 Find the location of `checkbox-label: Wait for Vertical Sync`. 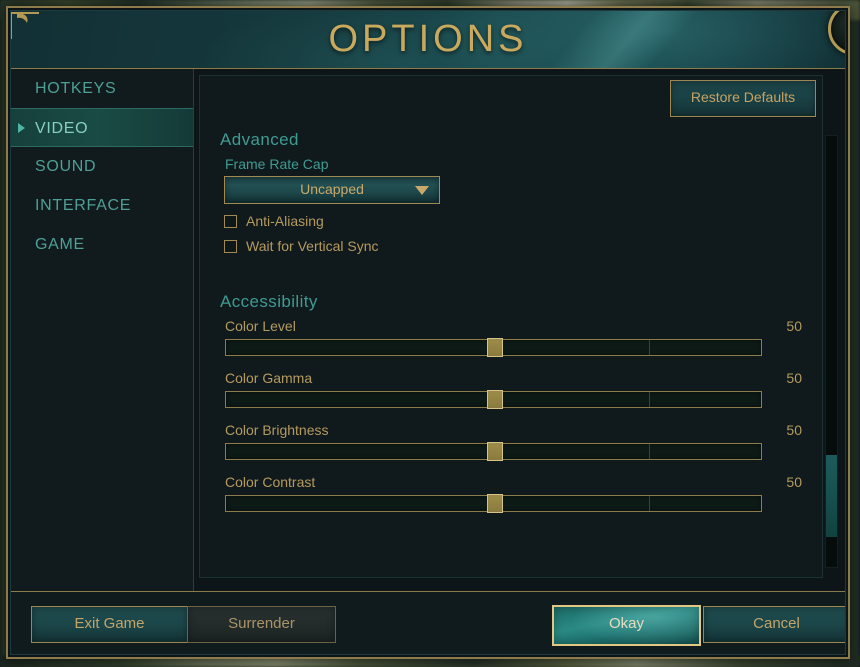

checkbox-label: Wait for Vertical Sync is located at coordinates (312, 246).